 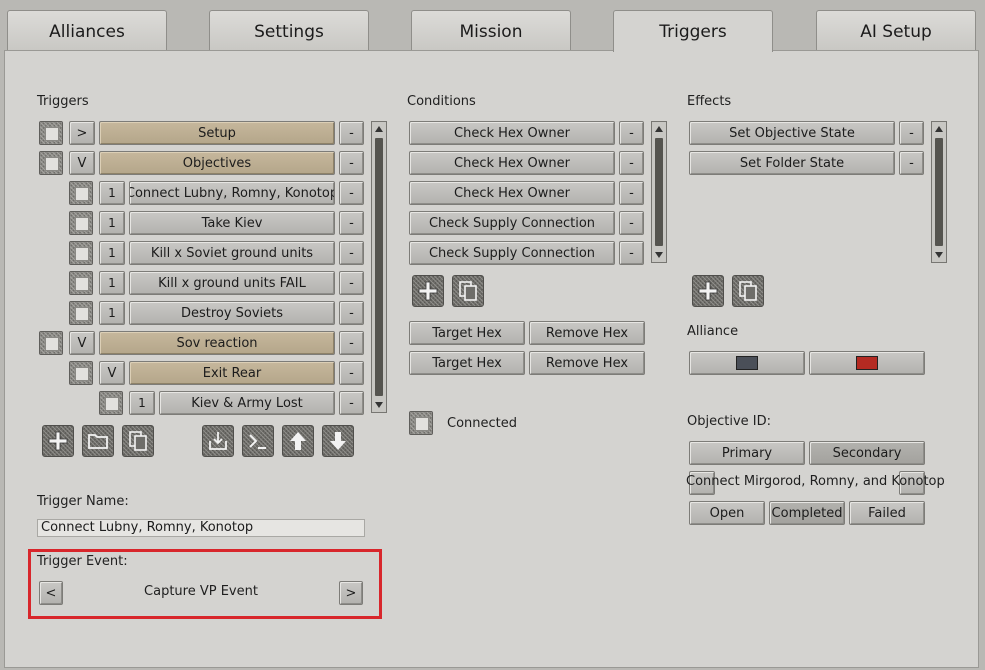 What do you see at coordinates (218, 441) in the screenshot?
I see `import-button` at bounding box center [218, 441].